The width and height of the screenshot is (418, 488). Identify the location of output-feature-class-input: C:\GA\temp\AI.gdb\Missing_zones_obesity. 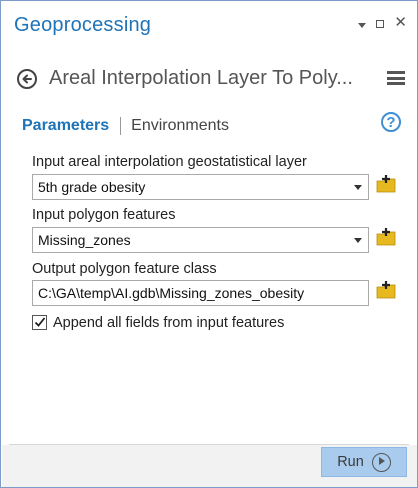
(200, 293).